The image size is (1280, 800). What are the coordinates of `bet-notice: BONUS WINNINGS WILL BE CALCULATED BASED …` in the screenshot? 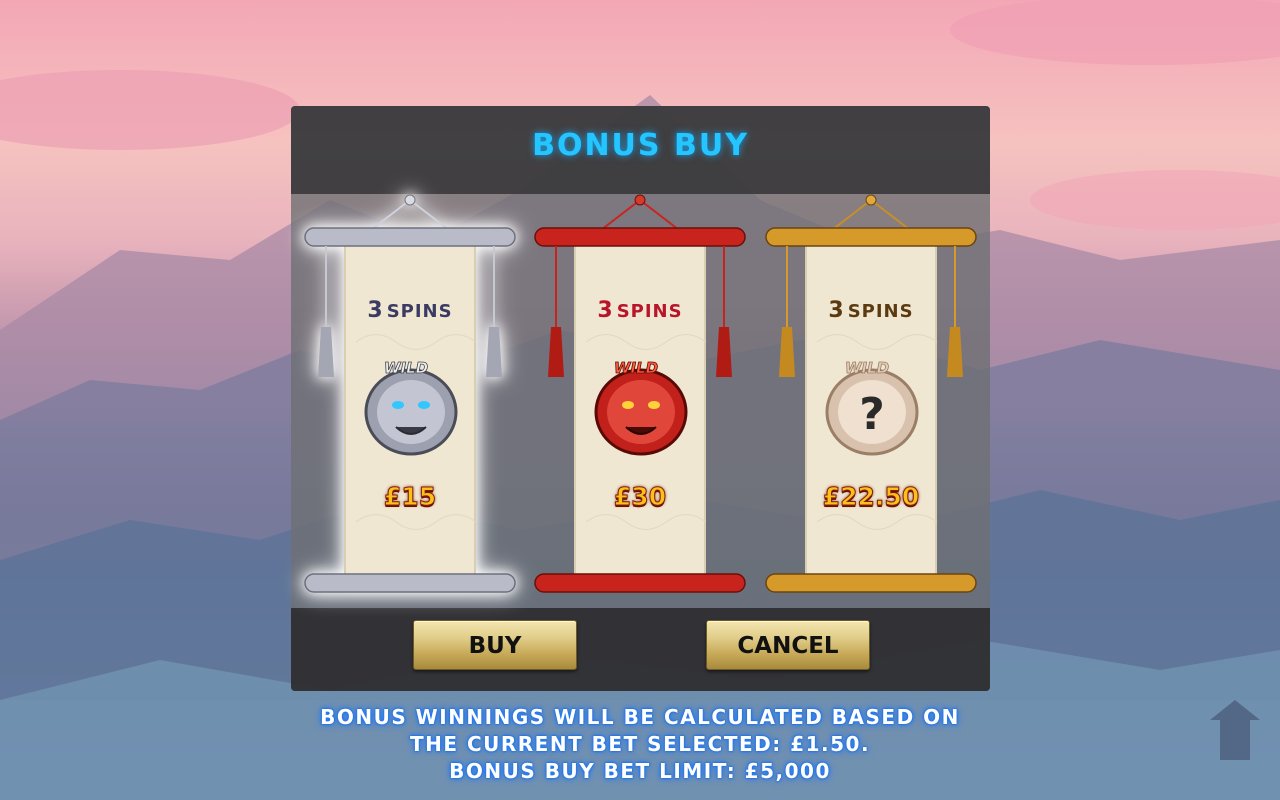 It's located at (640, 744).